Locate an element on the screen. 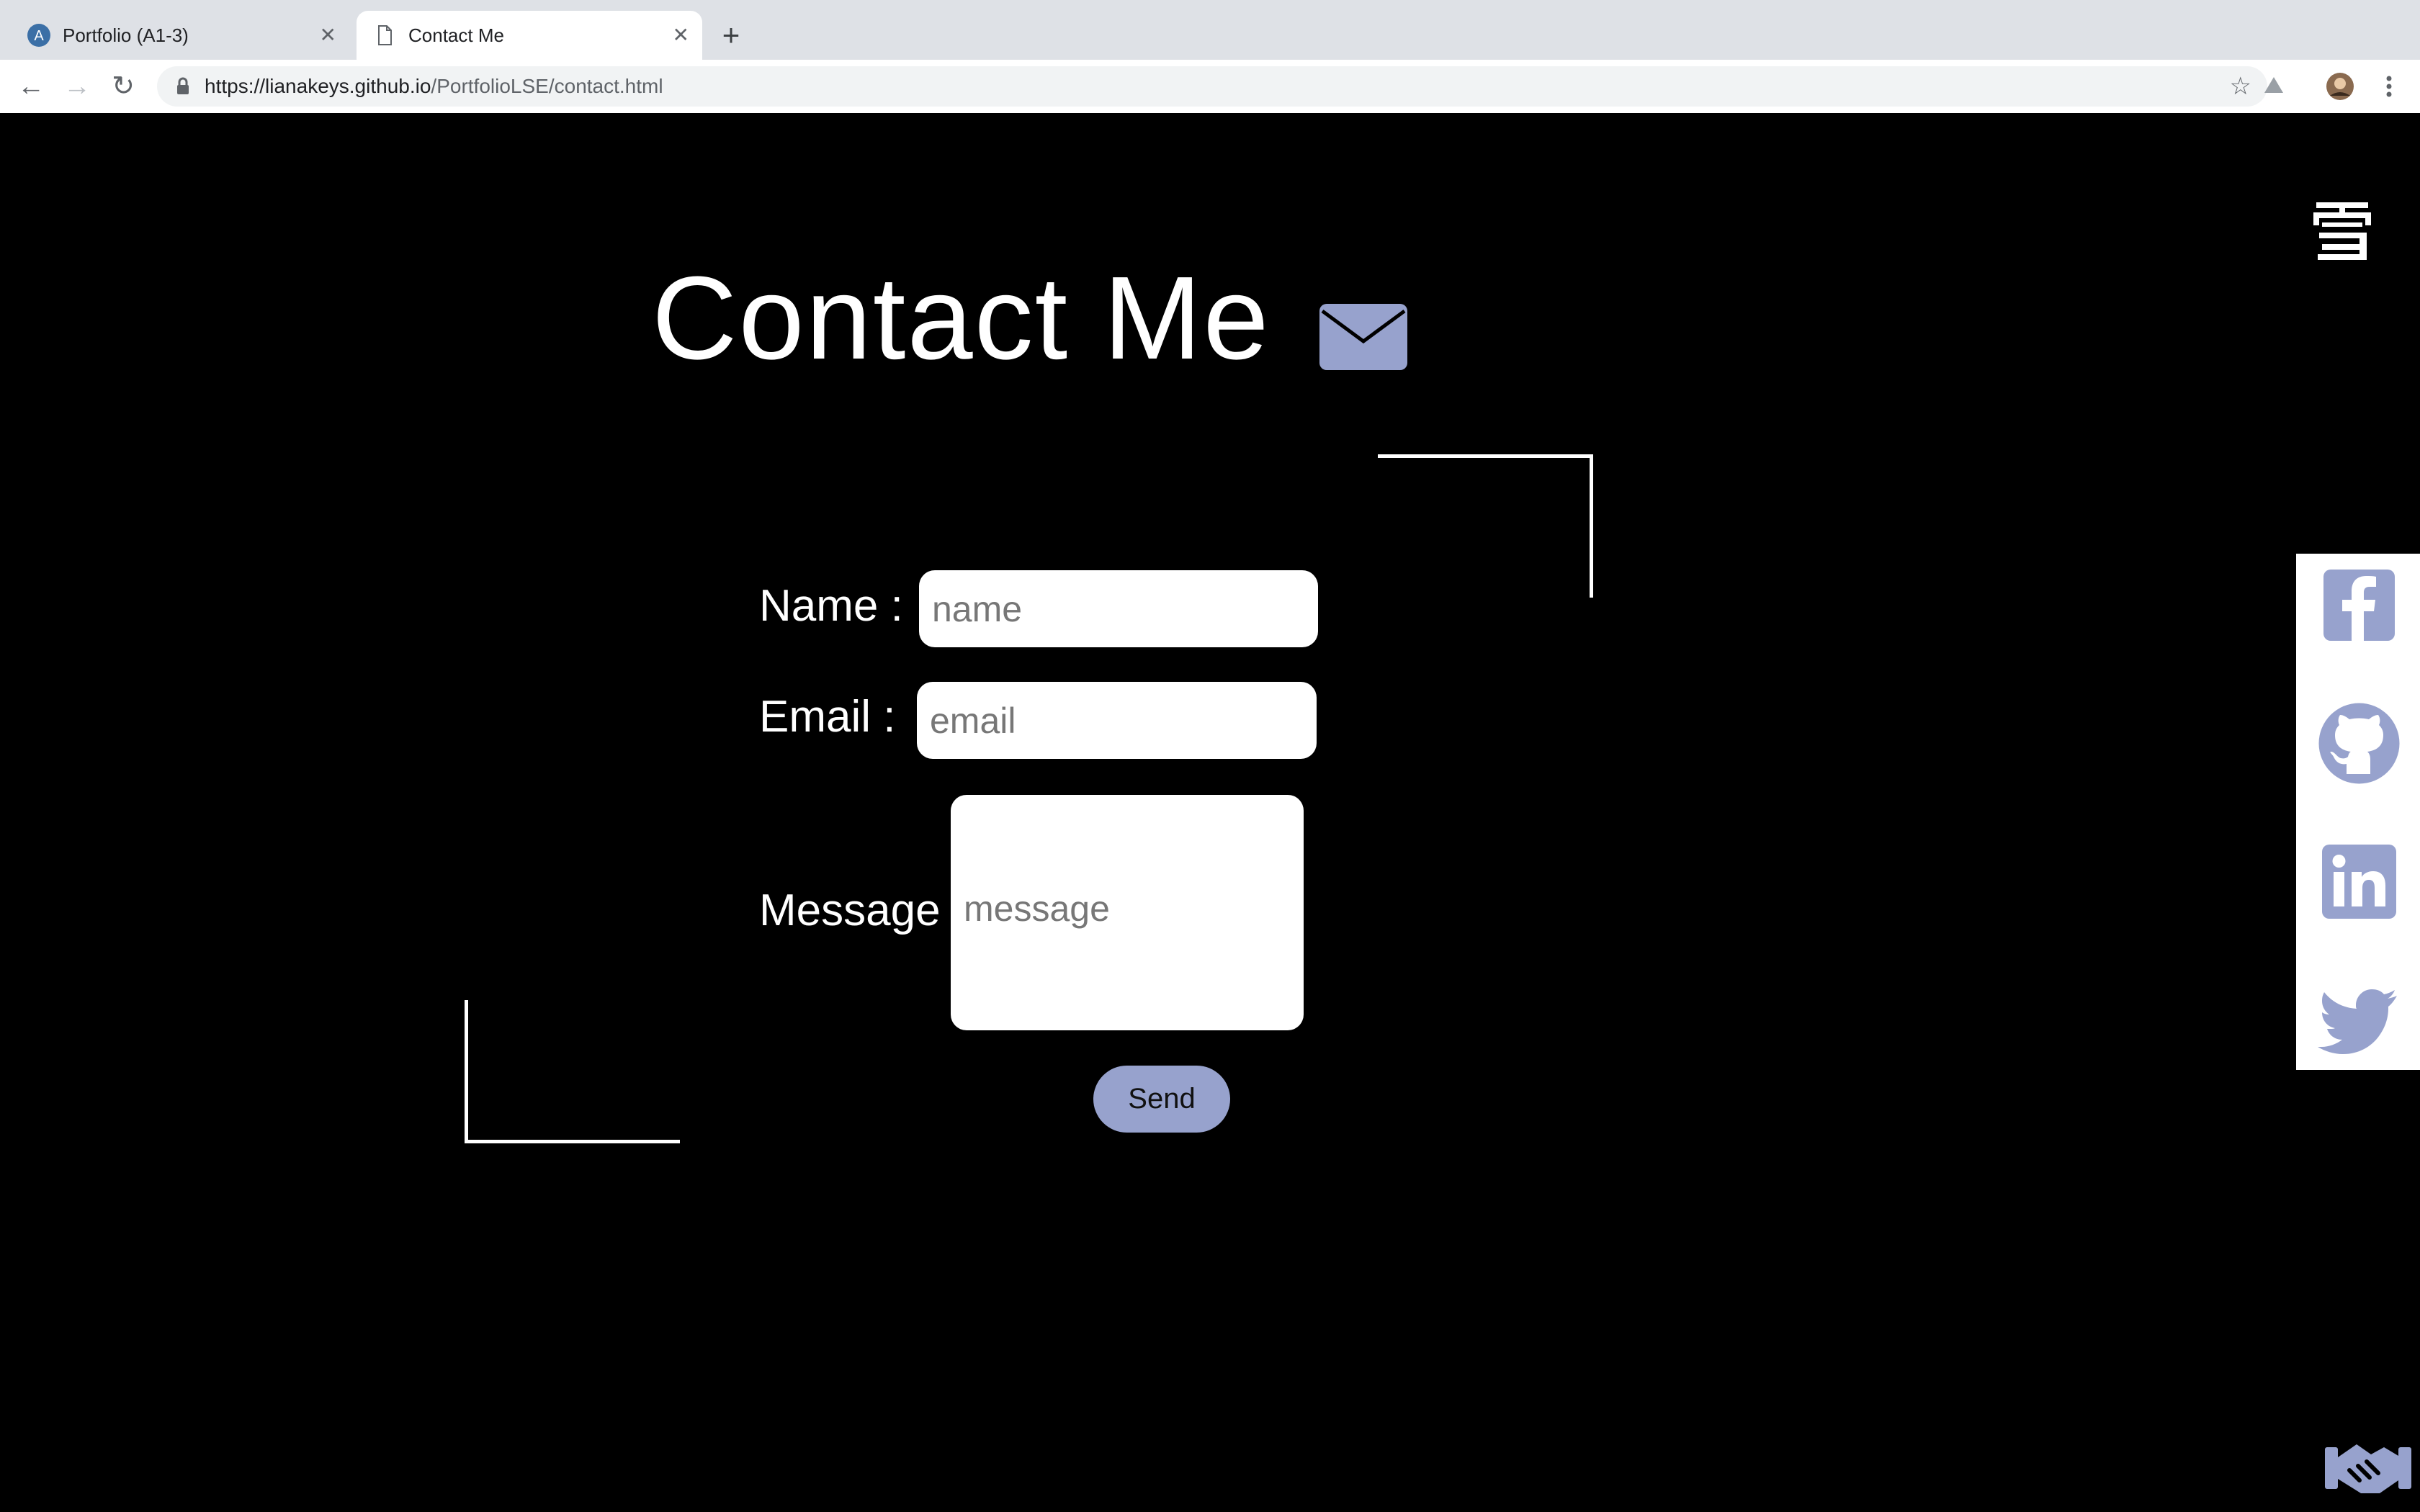  site-menu-icon is located at coordinates (2342, 230).